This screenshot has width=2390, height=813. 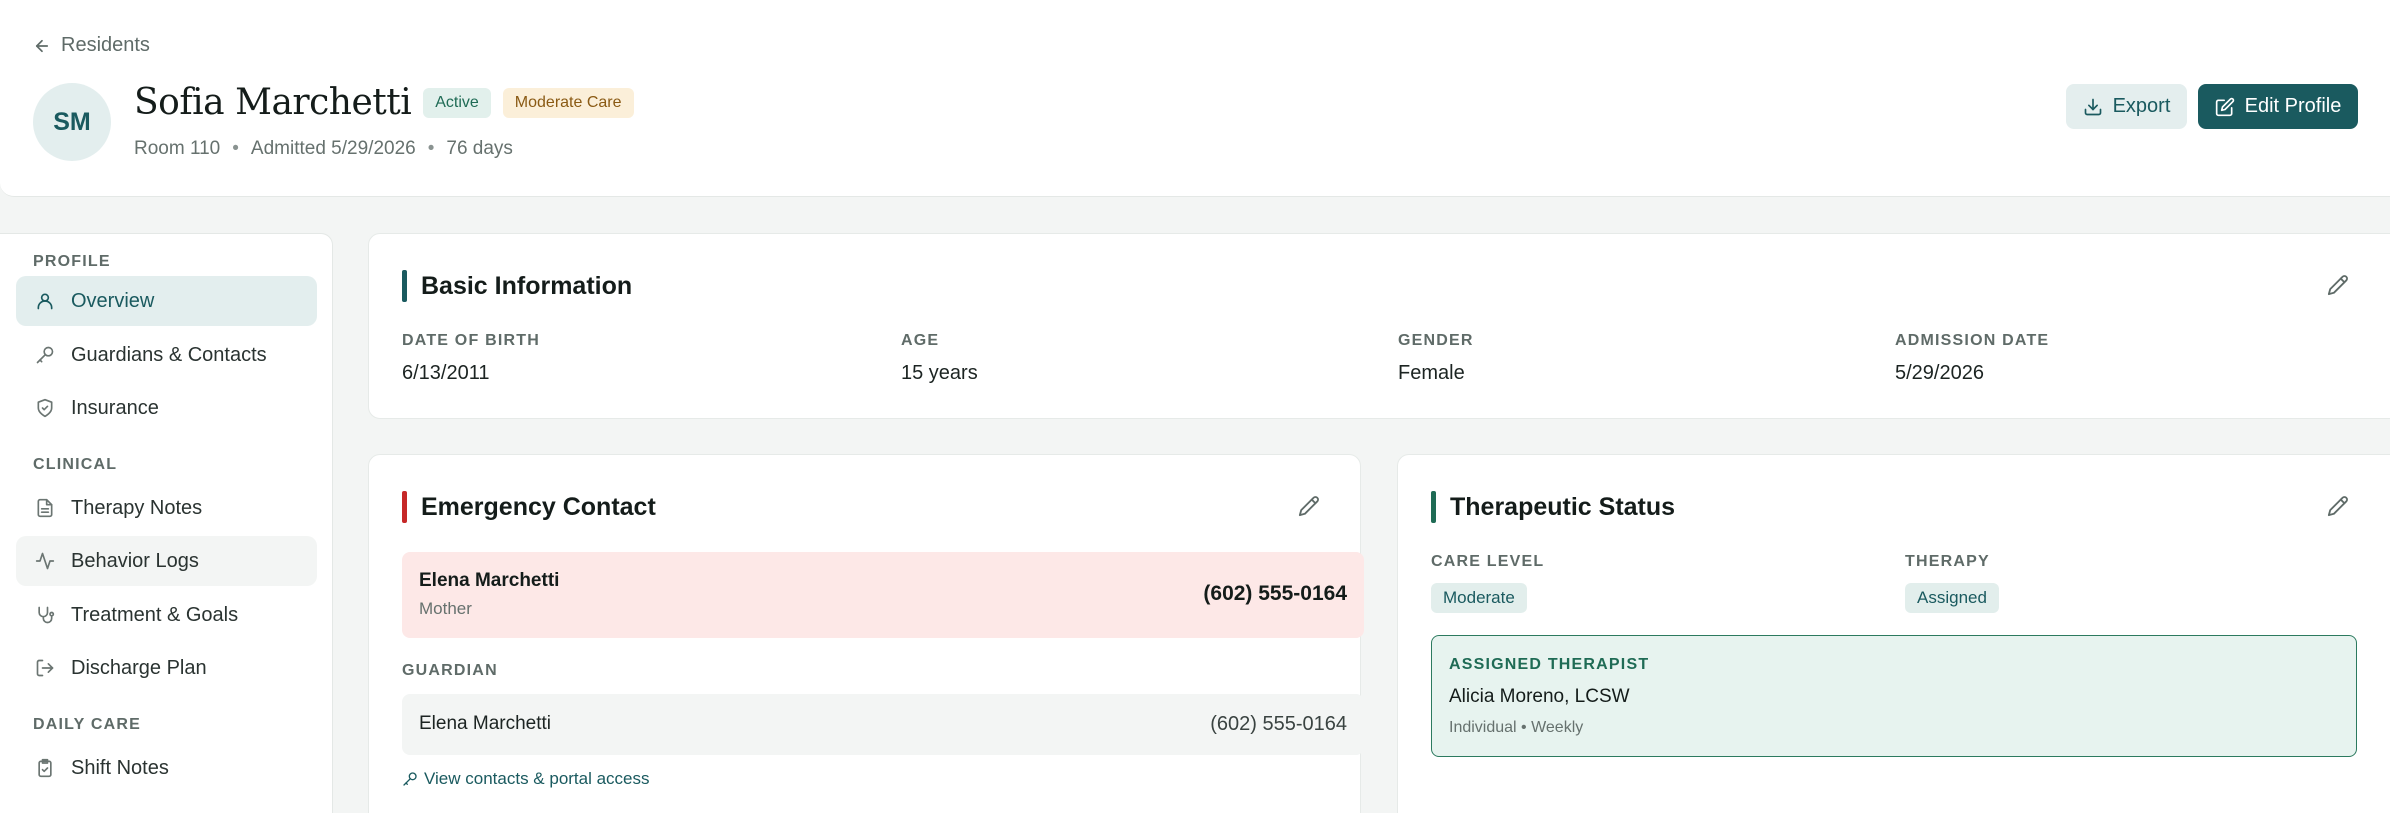 What do you see at coordinates (45, 508) in the screenshot?
I see `file-text-icon` at bounding box center [45, 508].